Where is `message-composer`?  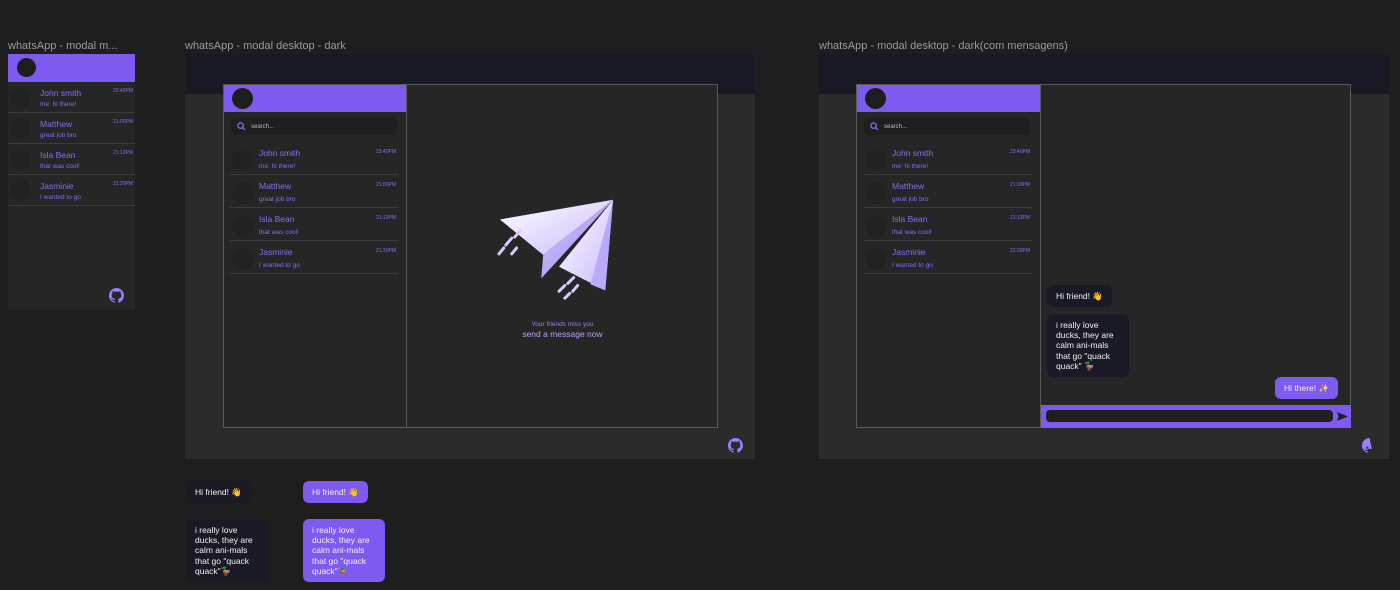 message-composer is located at coordinates (1196, 416).